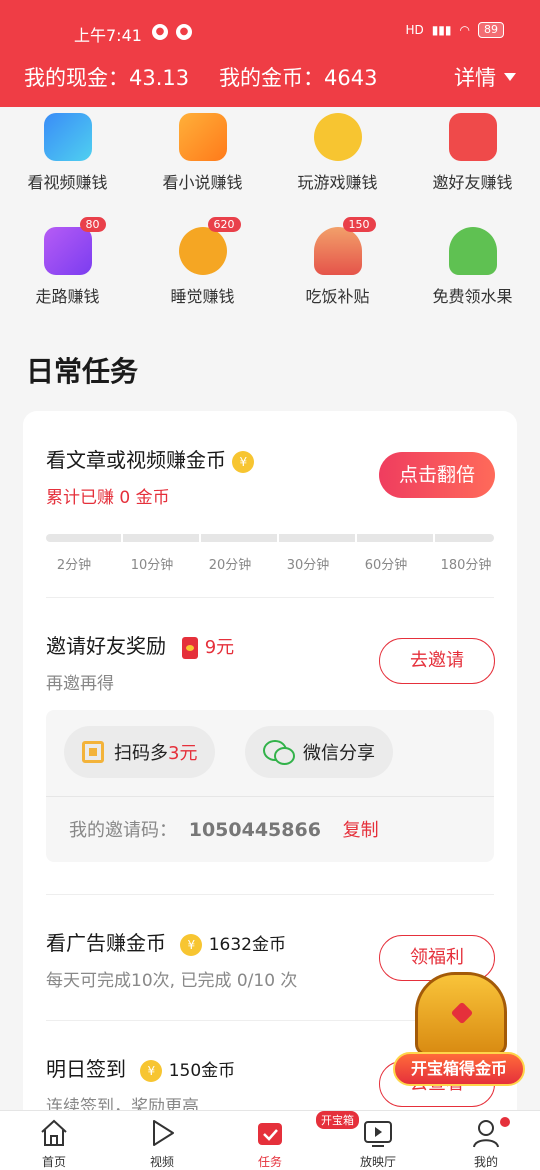  I want to click on task-title-text: 邀请好友奖励, so click(106, 646).